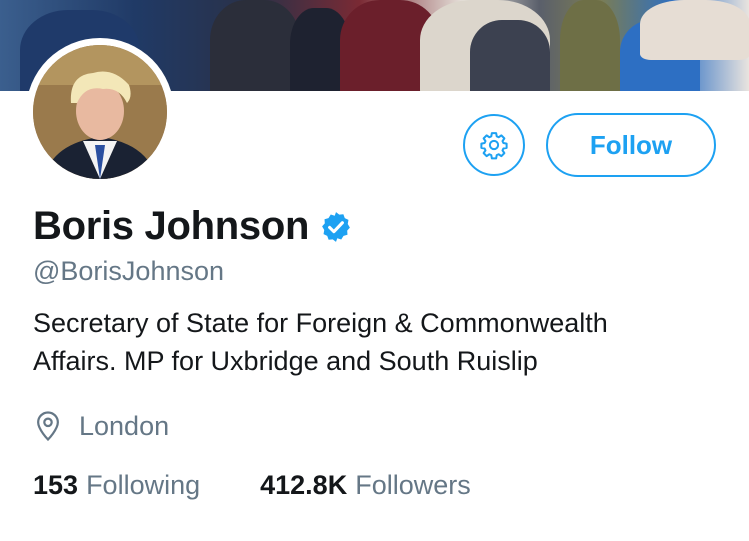  I want to click on avatar-portrait, so click(100, 112).